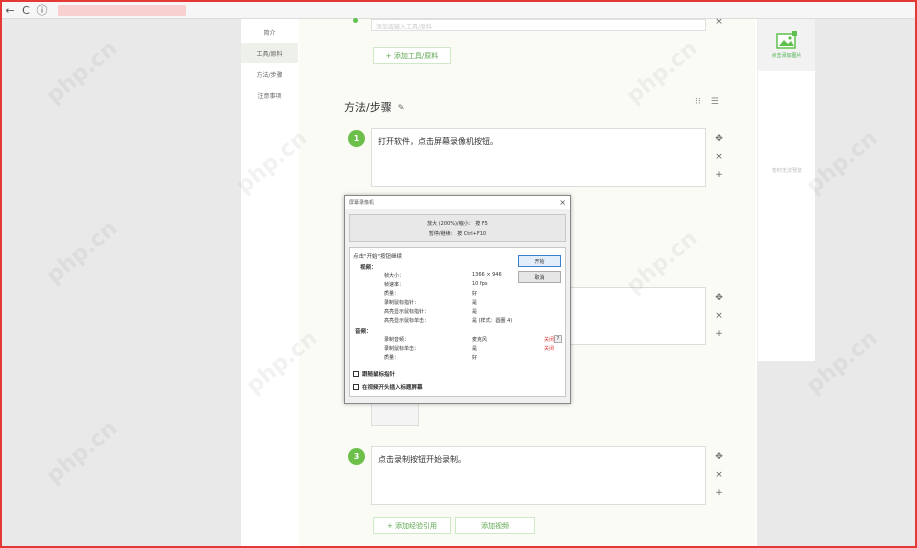 The image size is (917, 548). What do you see at coordinates (480, 340) in the screenshot?
I see `setting-value: 麦克风` at bounding box center [480, 340].